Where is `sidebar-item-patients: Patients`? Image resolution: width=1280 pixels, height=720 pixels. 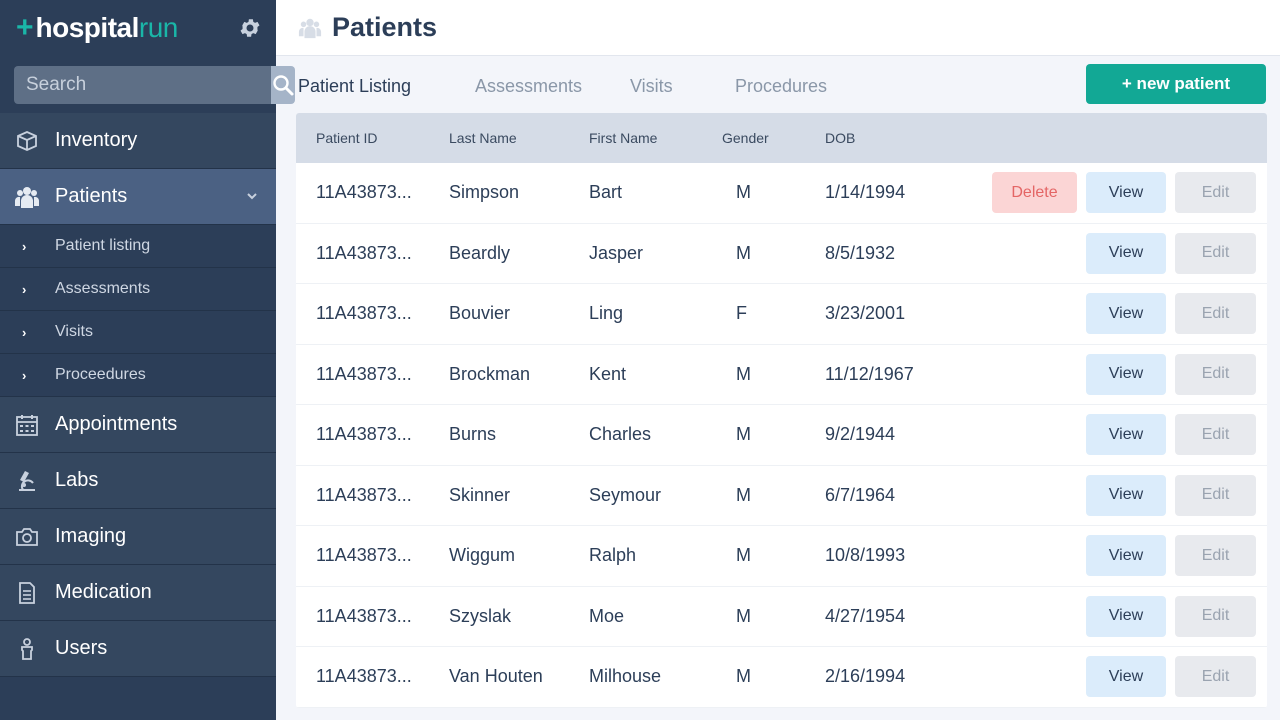 sidebar-item-patients: Patients is located at coordinates (138, 197).